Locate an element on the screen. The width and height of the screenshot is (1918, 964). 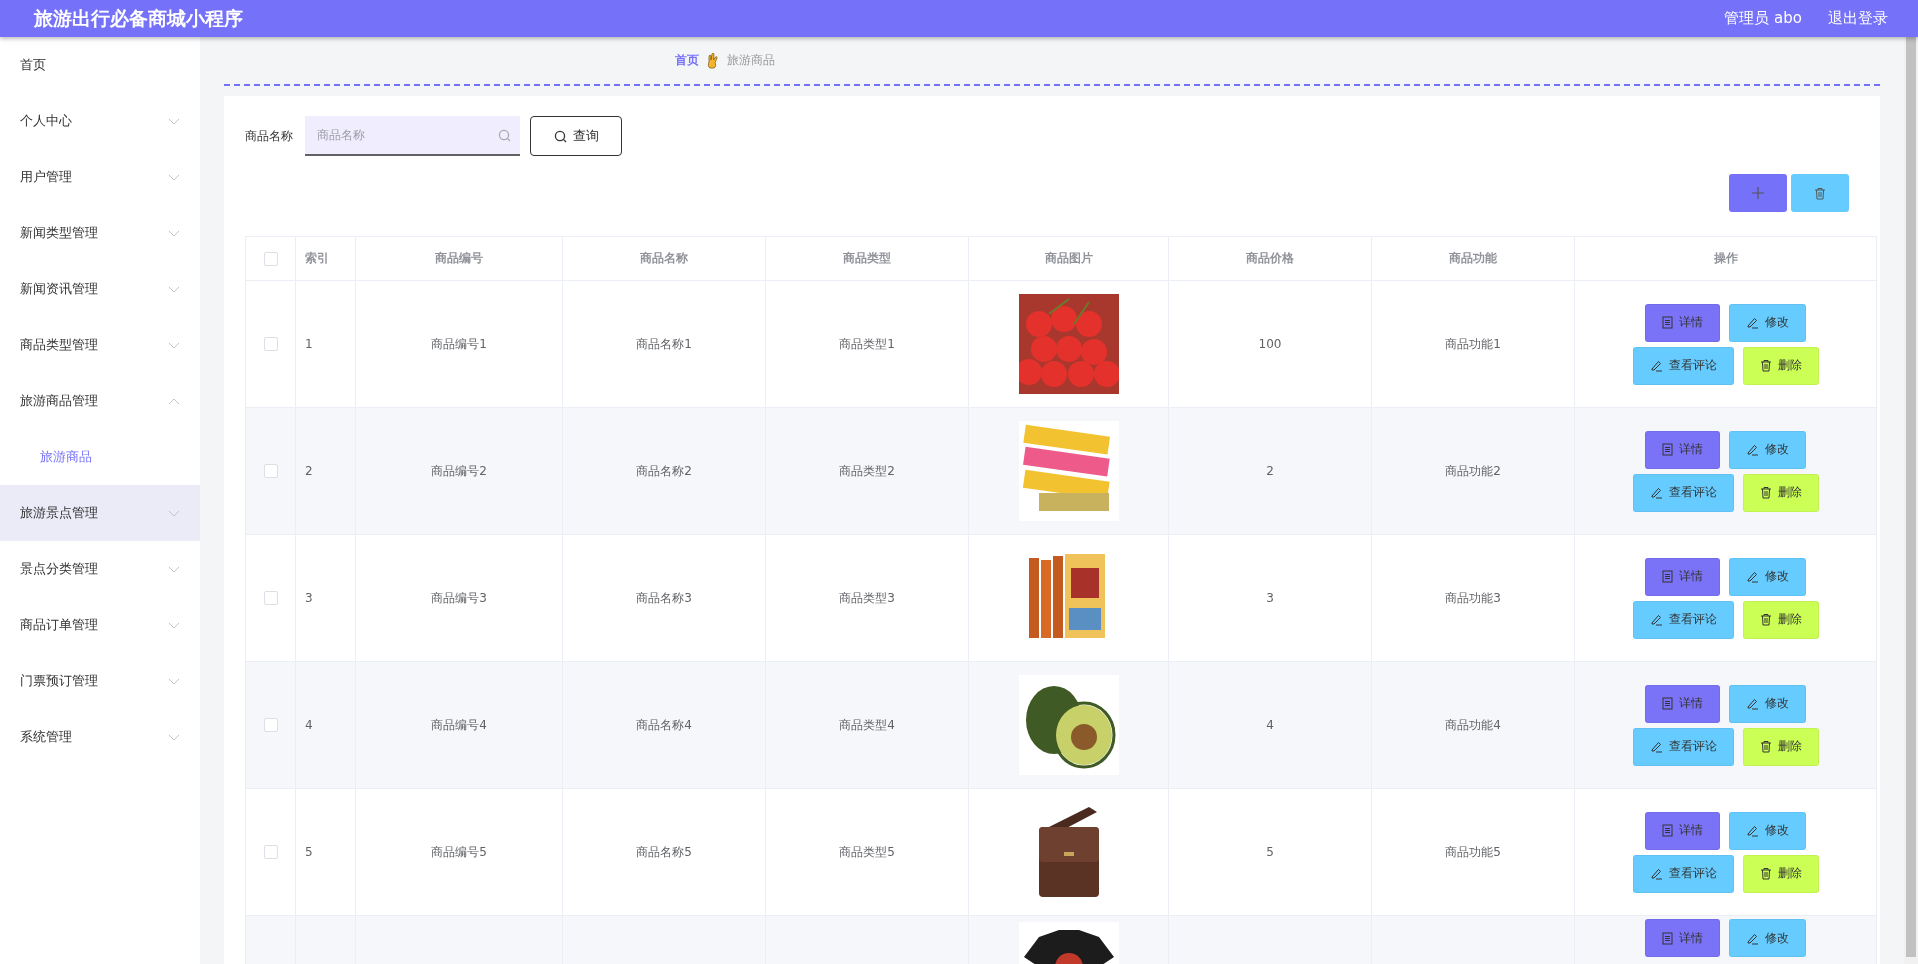
scrollbar-thumb is located at coordinates (1911, 497).